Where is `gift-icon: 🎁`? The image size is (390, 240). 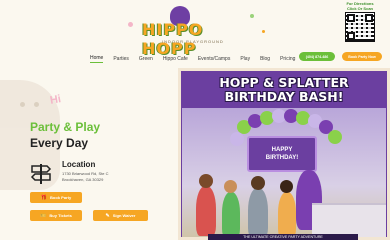
gift-icon: 🎁 is located at coordinates (44, 197).